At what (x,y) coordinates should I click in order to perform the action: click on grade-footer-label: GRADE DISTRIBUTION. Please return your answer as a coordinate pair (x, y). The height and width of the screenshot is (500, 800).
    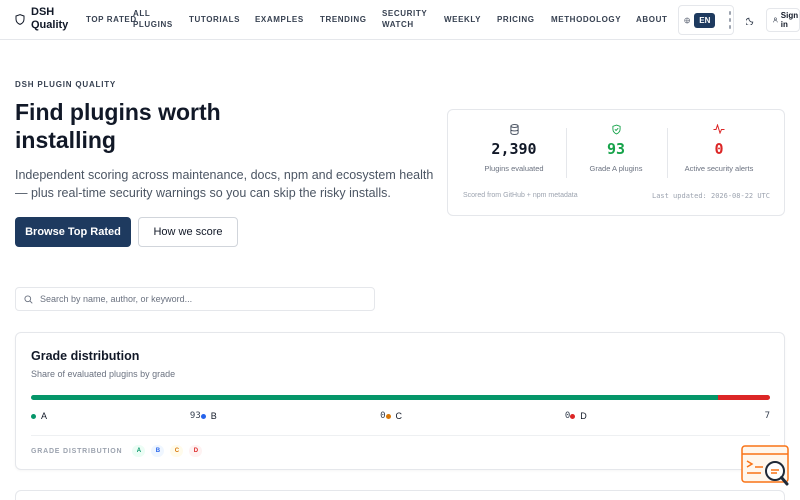
    Looking at the image, I should click on (77, 451).